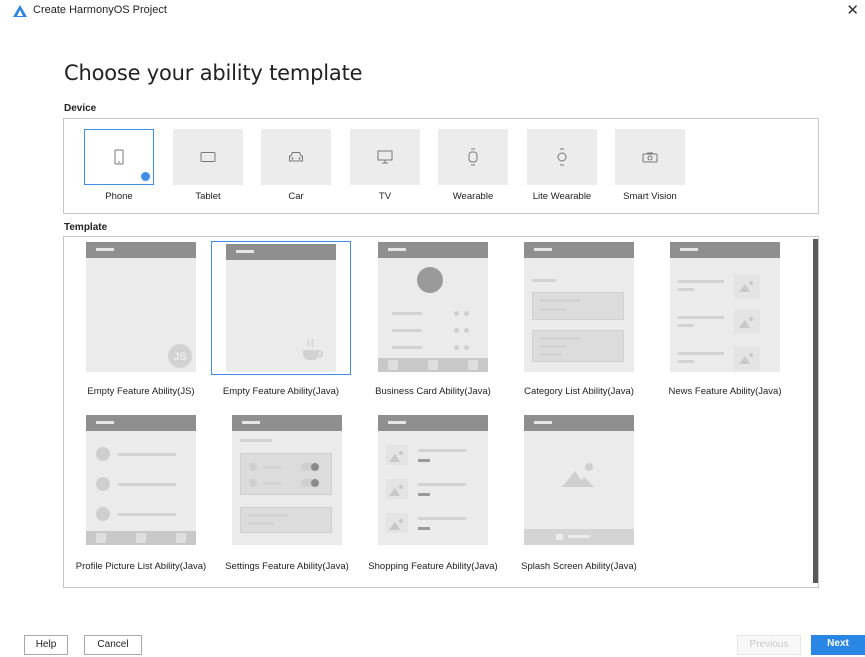 The width and height of the screenshot is (865, 657). Describe the element at coordinates (725, 307) in the screenshot. I see `template-card-news-feature` at that location.